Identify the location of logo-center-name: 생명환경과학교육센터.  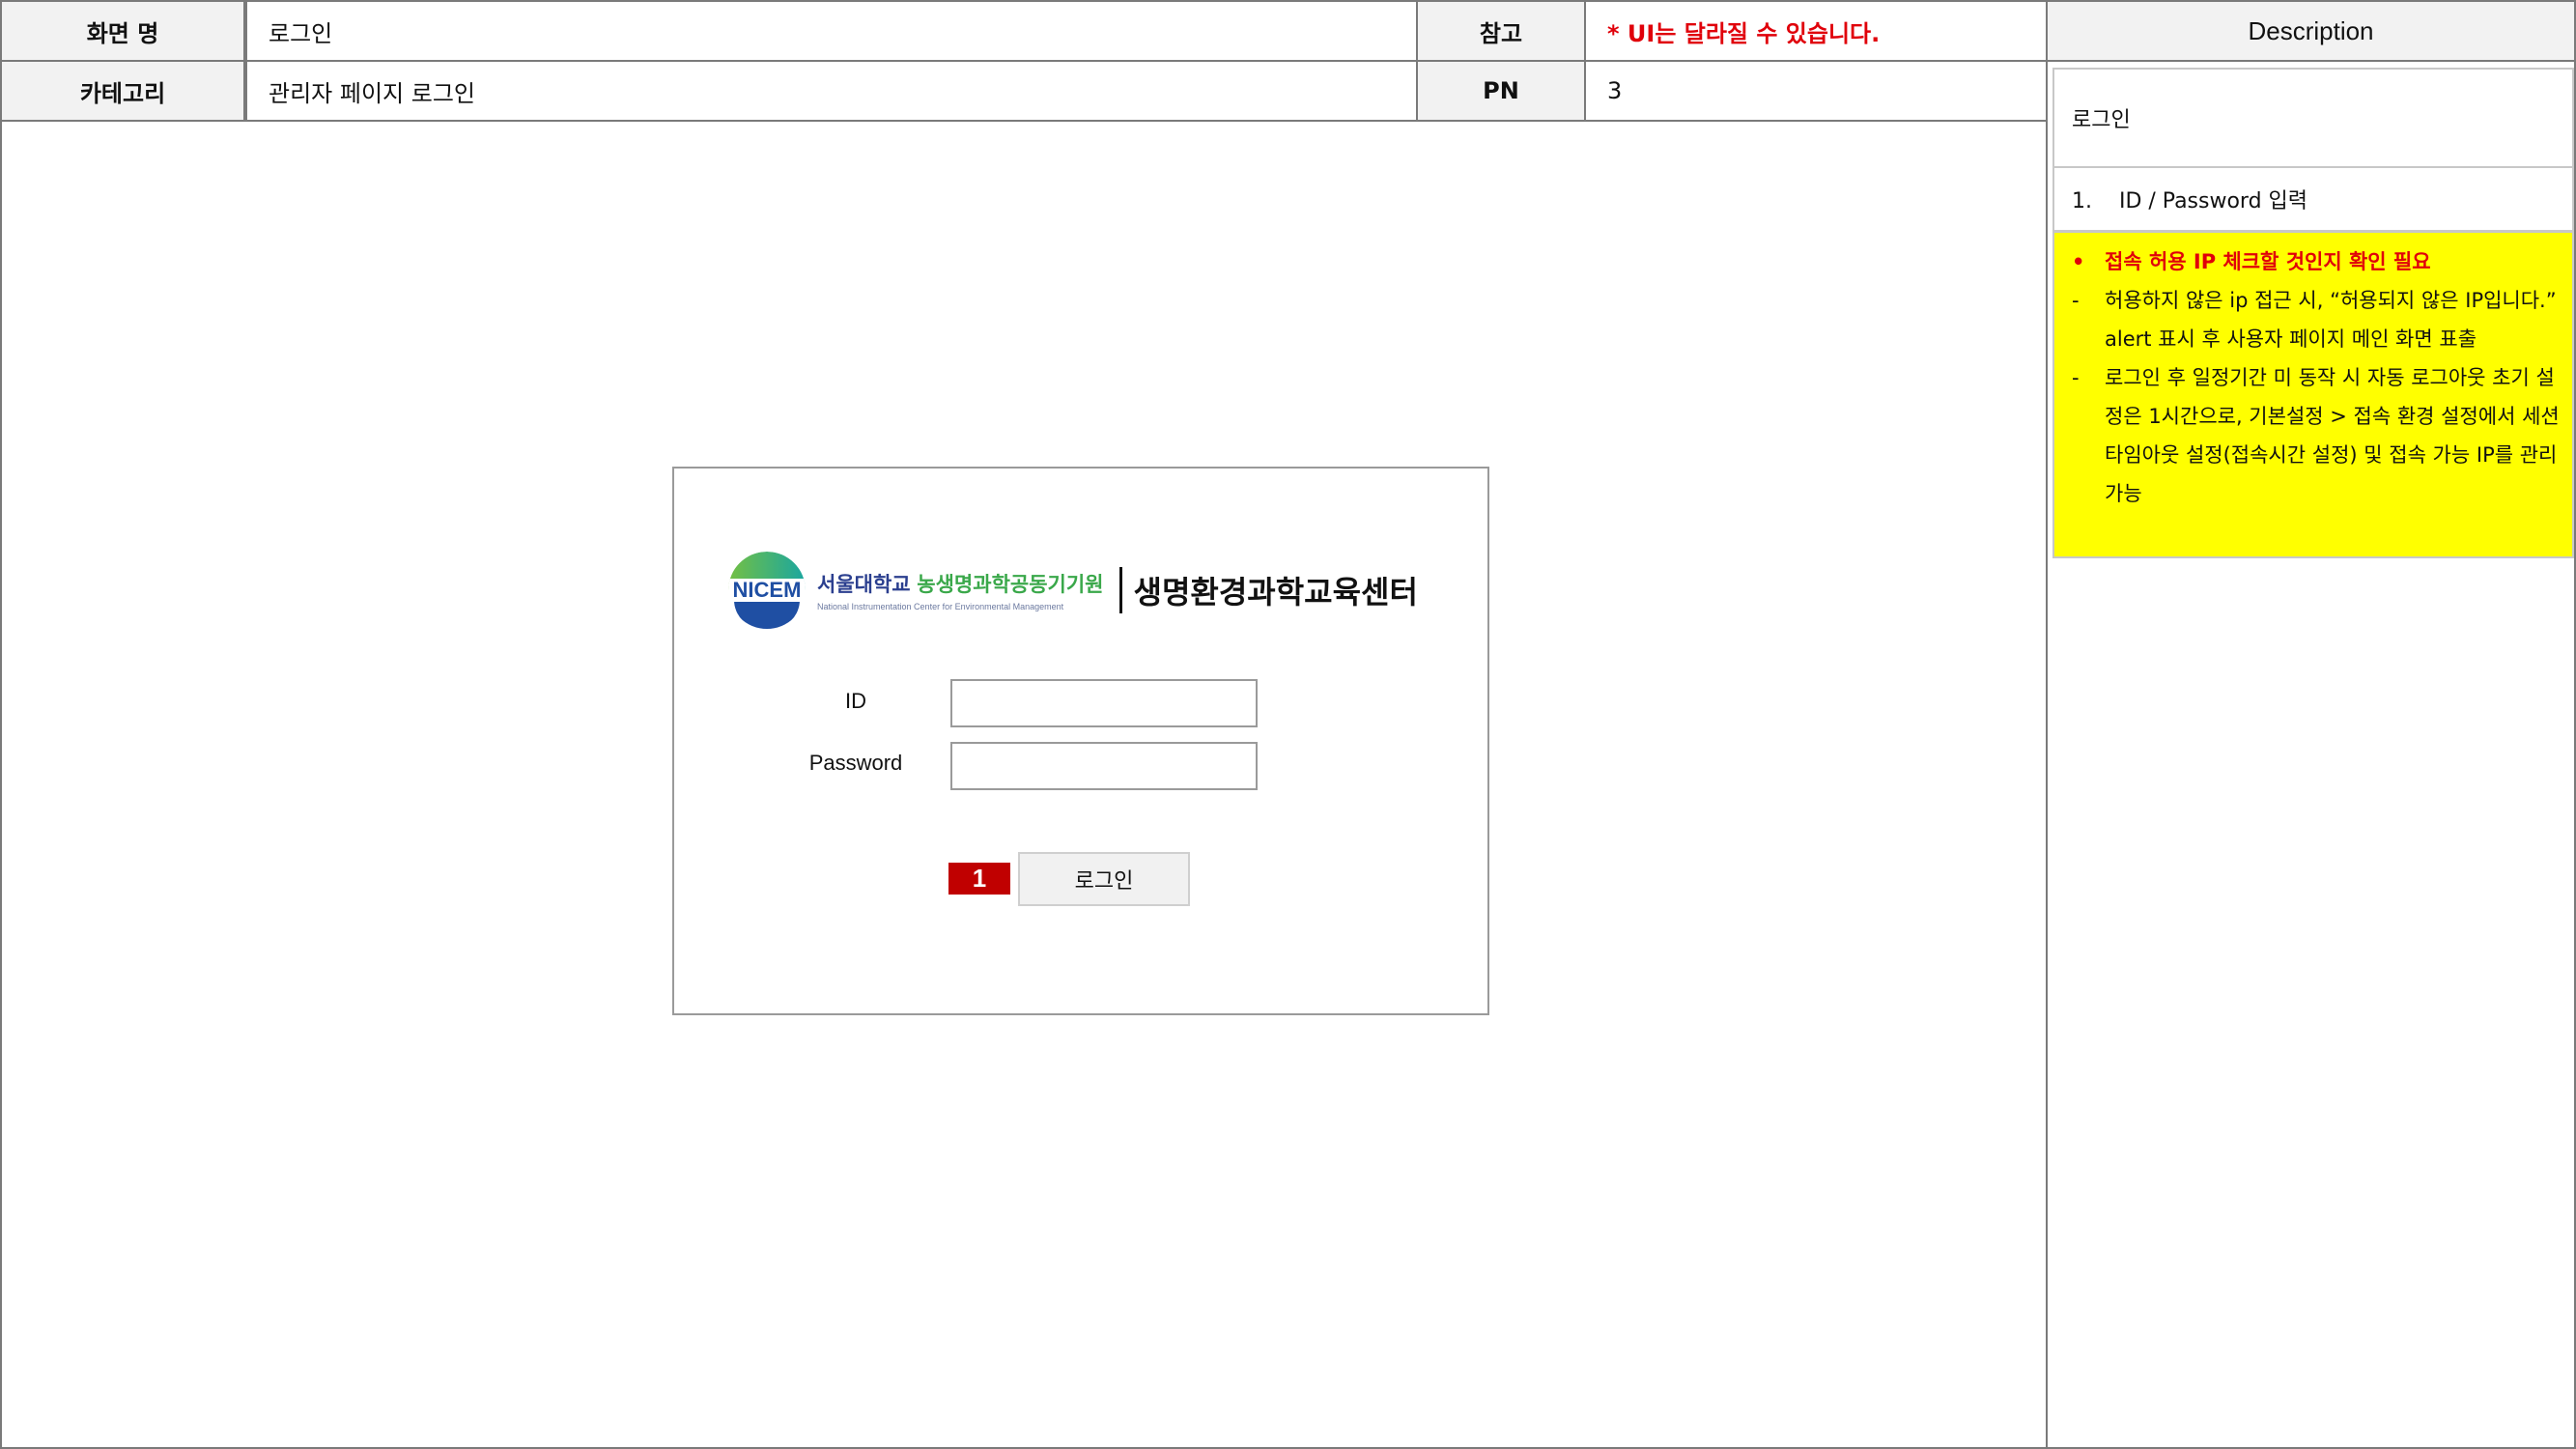
(1275, 592).